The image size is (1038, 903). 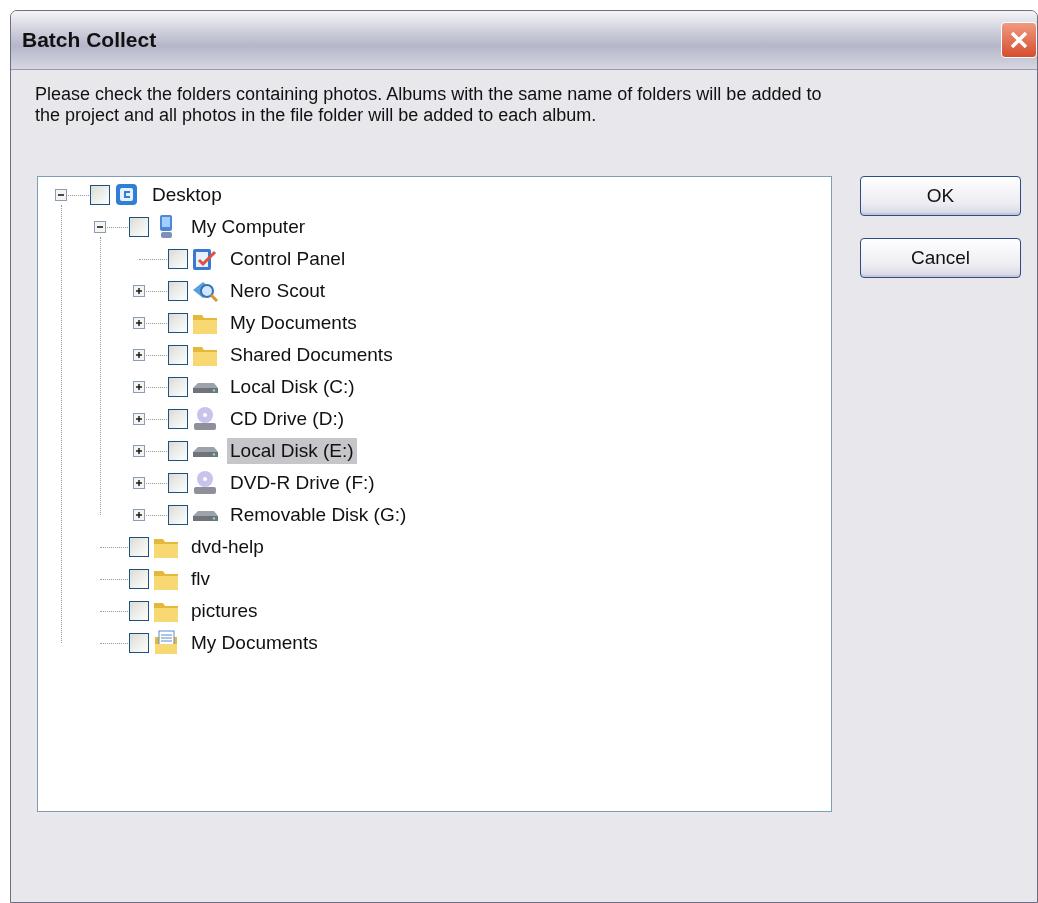 What do you see at coordinates (292, 451) in the screenshot?
I see `tree-item-label: Local Disk (E:)` at bounding box center [292, 451].